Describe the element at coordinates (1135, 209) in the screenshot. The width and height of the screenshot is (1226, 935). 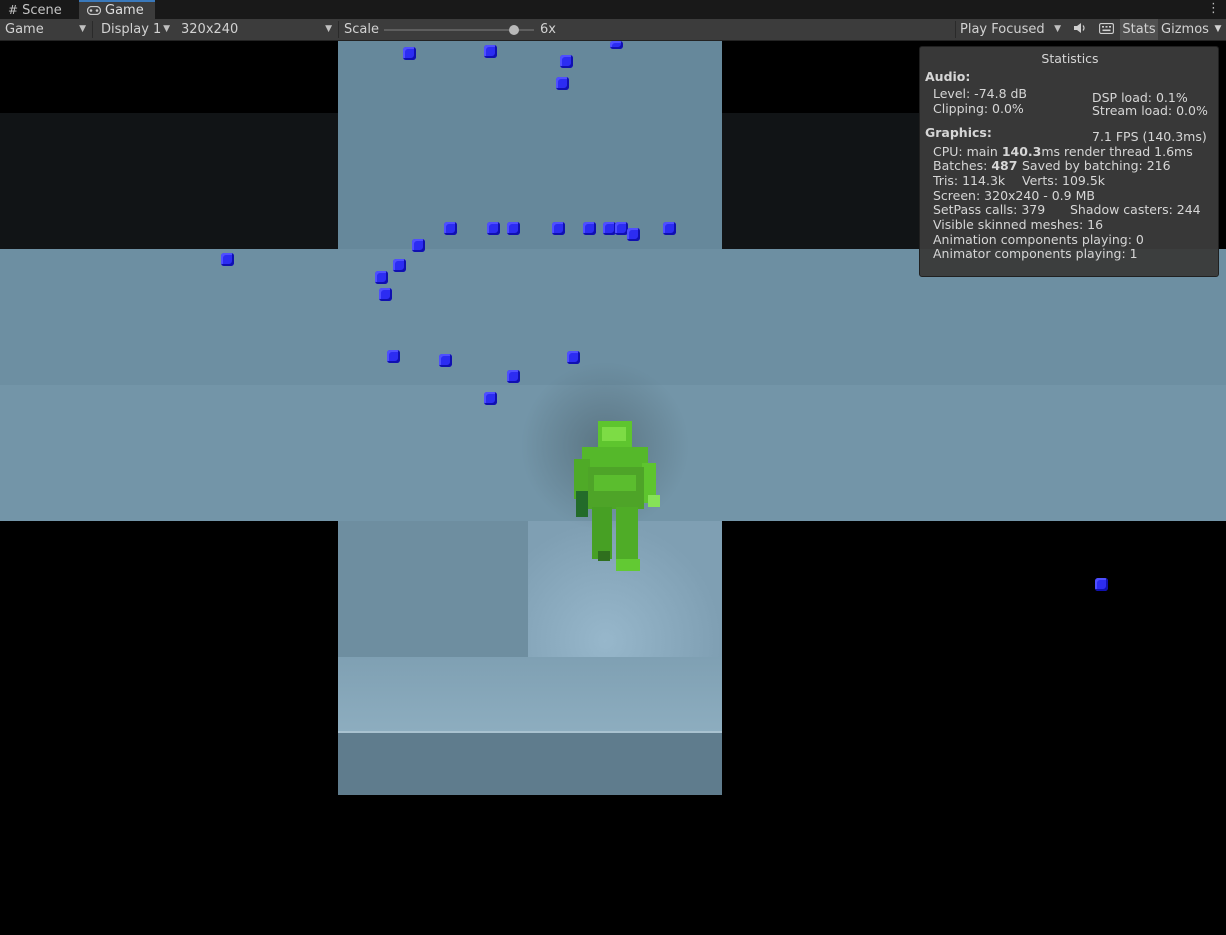
I see `shadow-casters: Shadow casters: 244` at that location.